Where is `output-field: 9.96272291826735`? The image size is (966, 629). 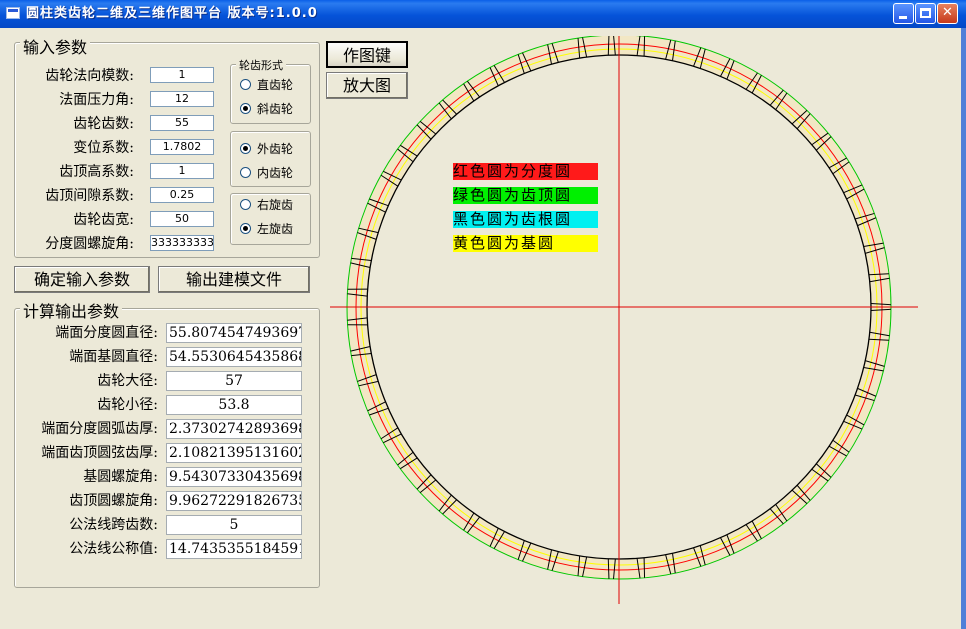
output-field: 9.96272291826735 is located at coordinates (234, 501).